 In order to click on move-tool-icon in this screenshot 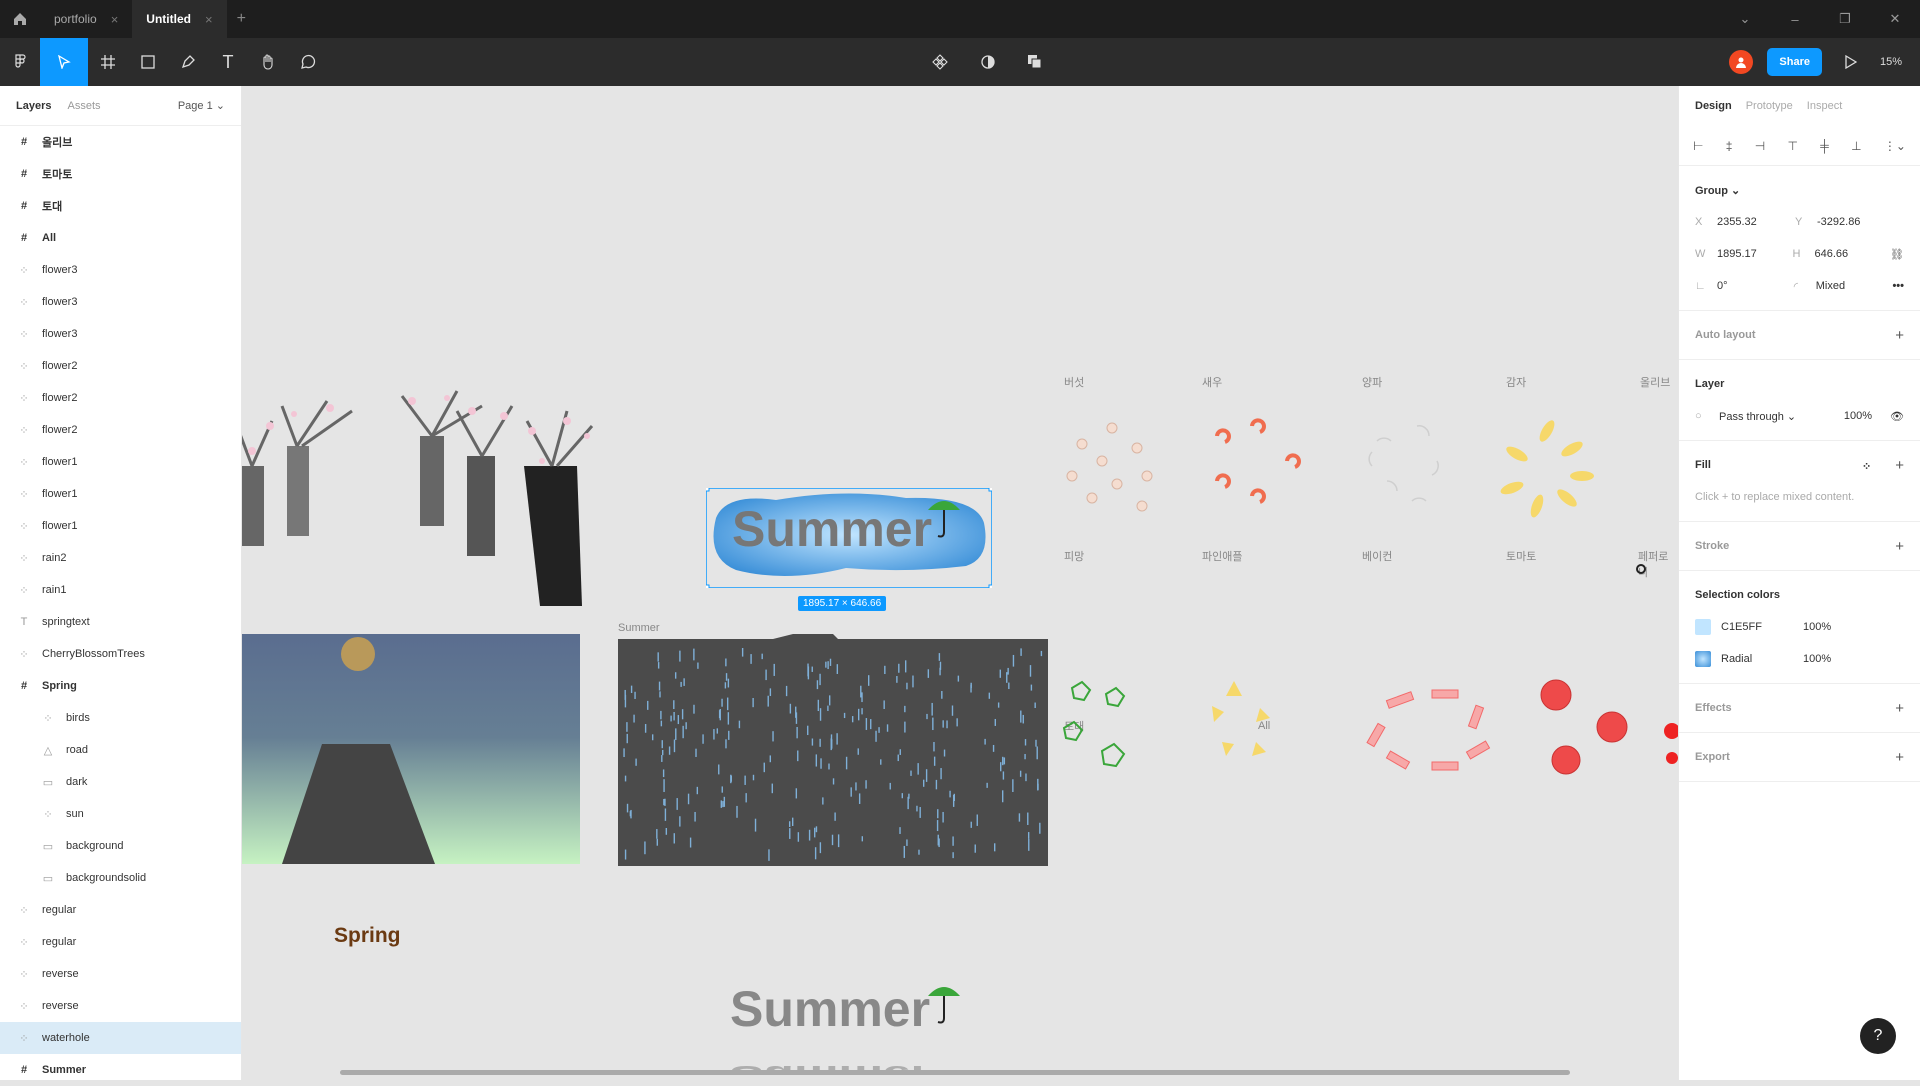, I will do `click(64, 62)`.